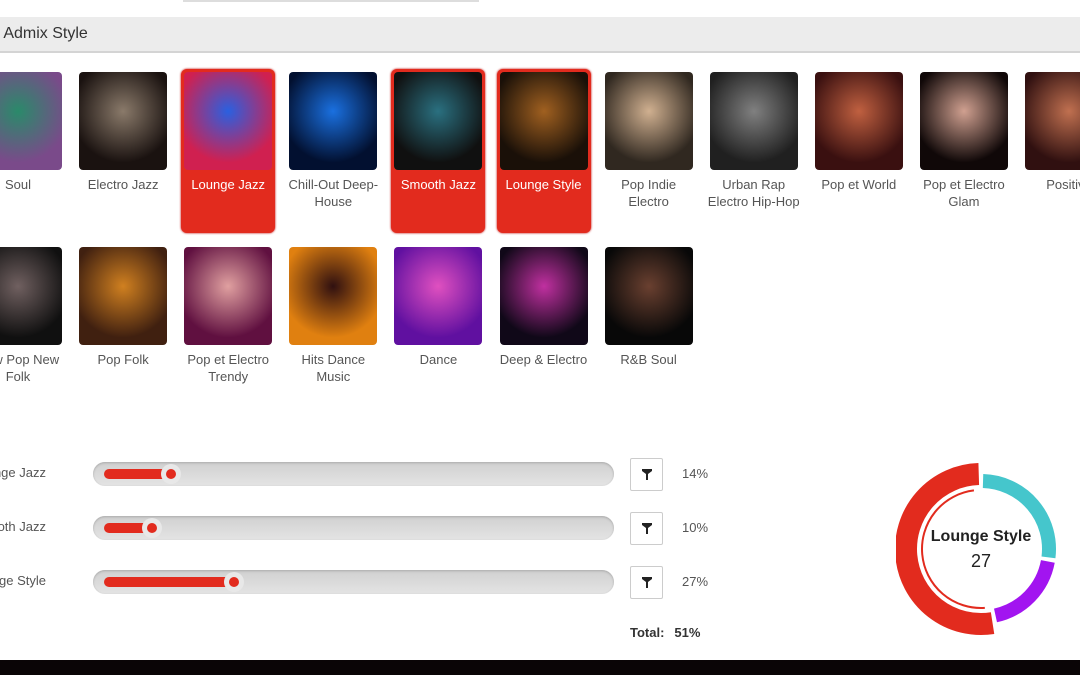 This screenshot has width=1080, height=675. I want to click on mix-percent: 14%, so click(695, 473).